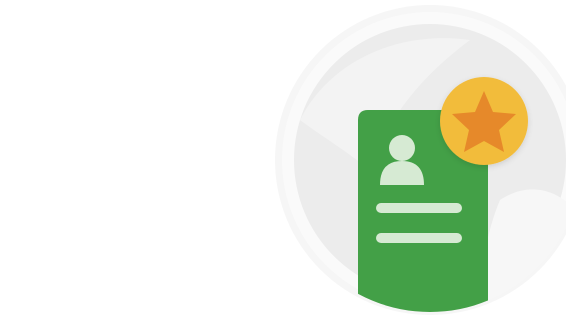  I want to click on star-badge-icon, so click(484, 121).